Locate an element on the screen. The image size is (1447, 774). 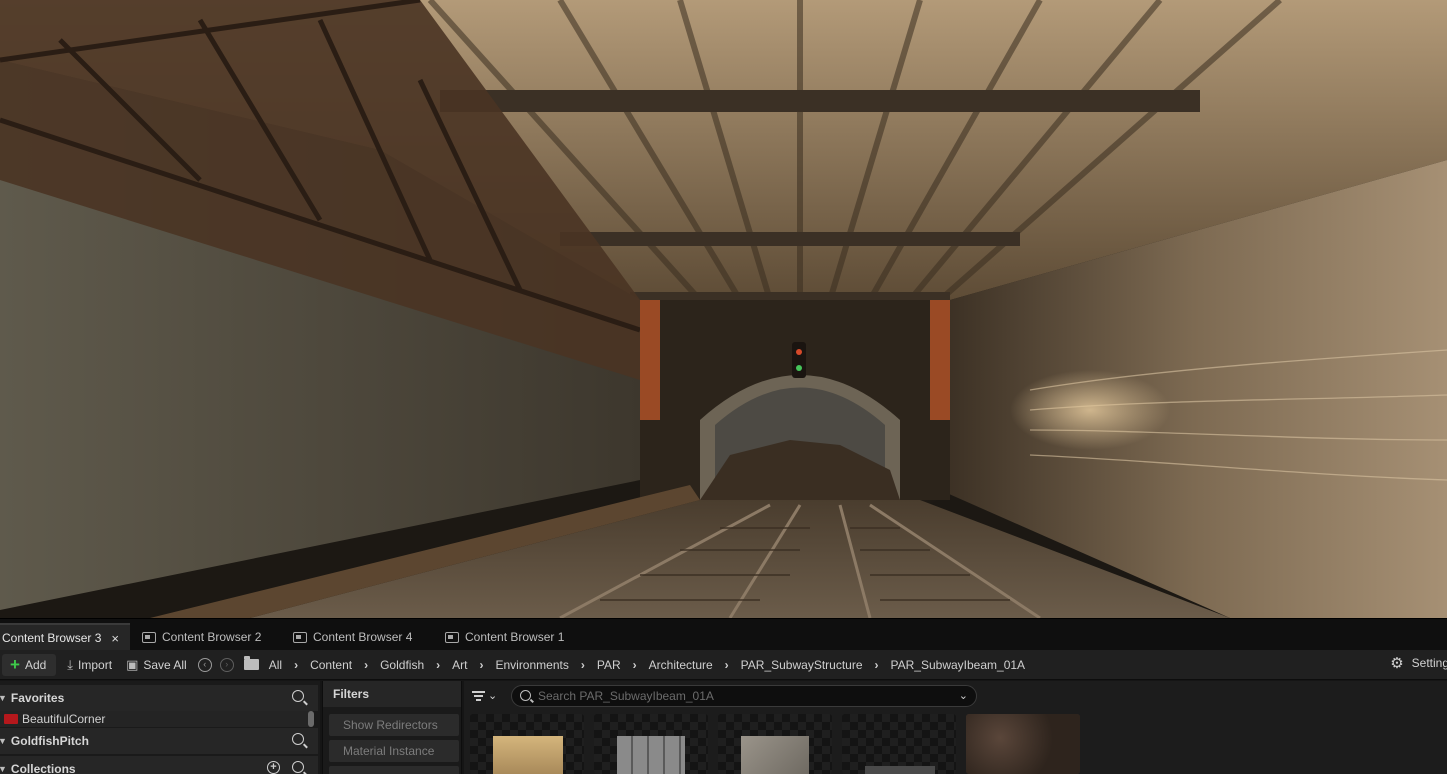
import-icon: ⤓ is located at coordinates (70, 664).